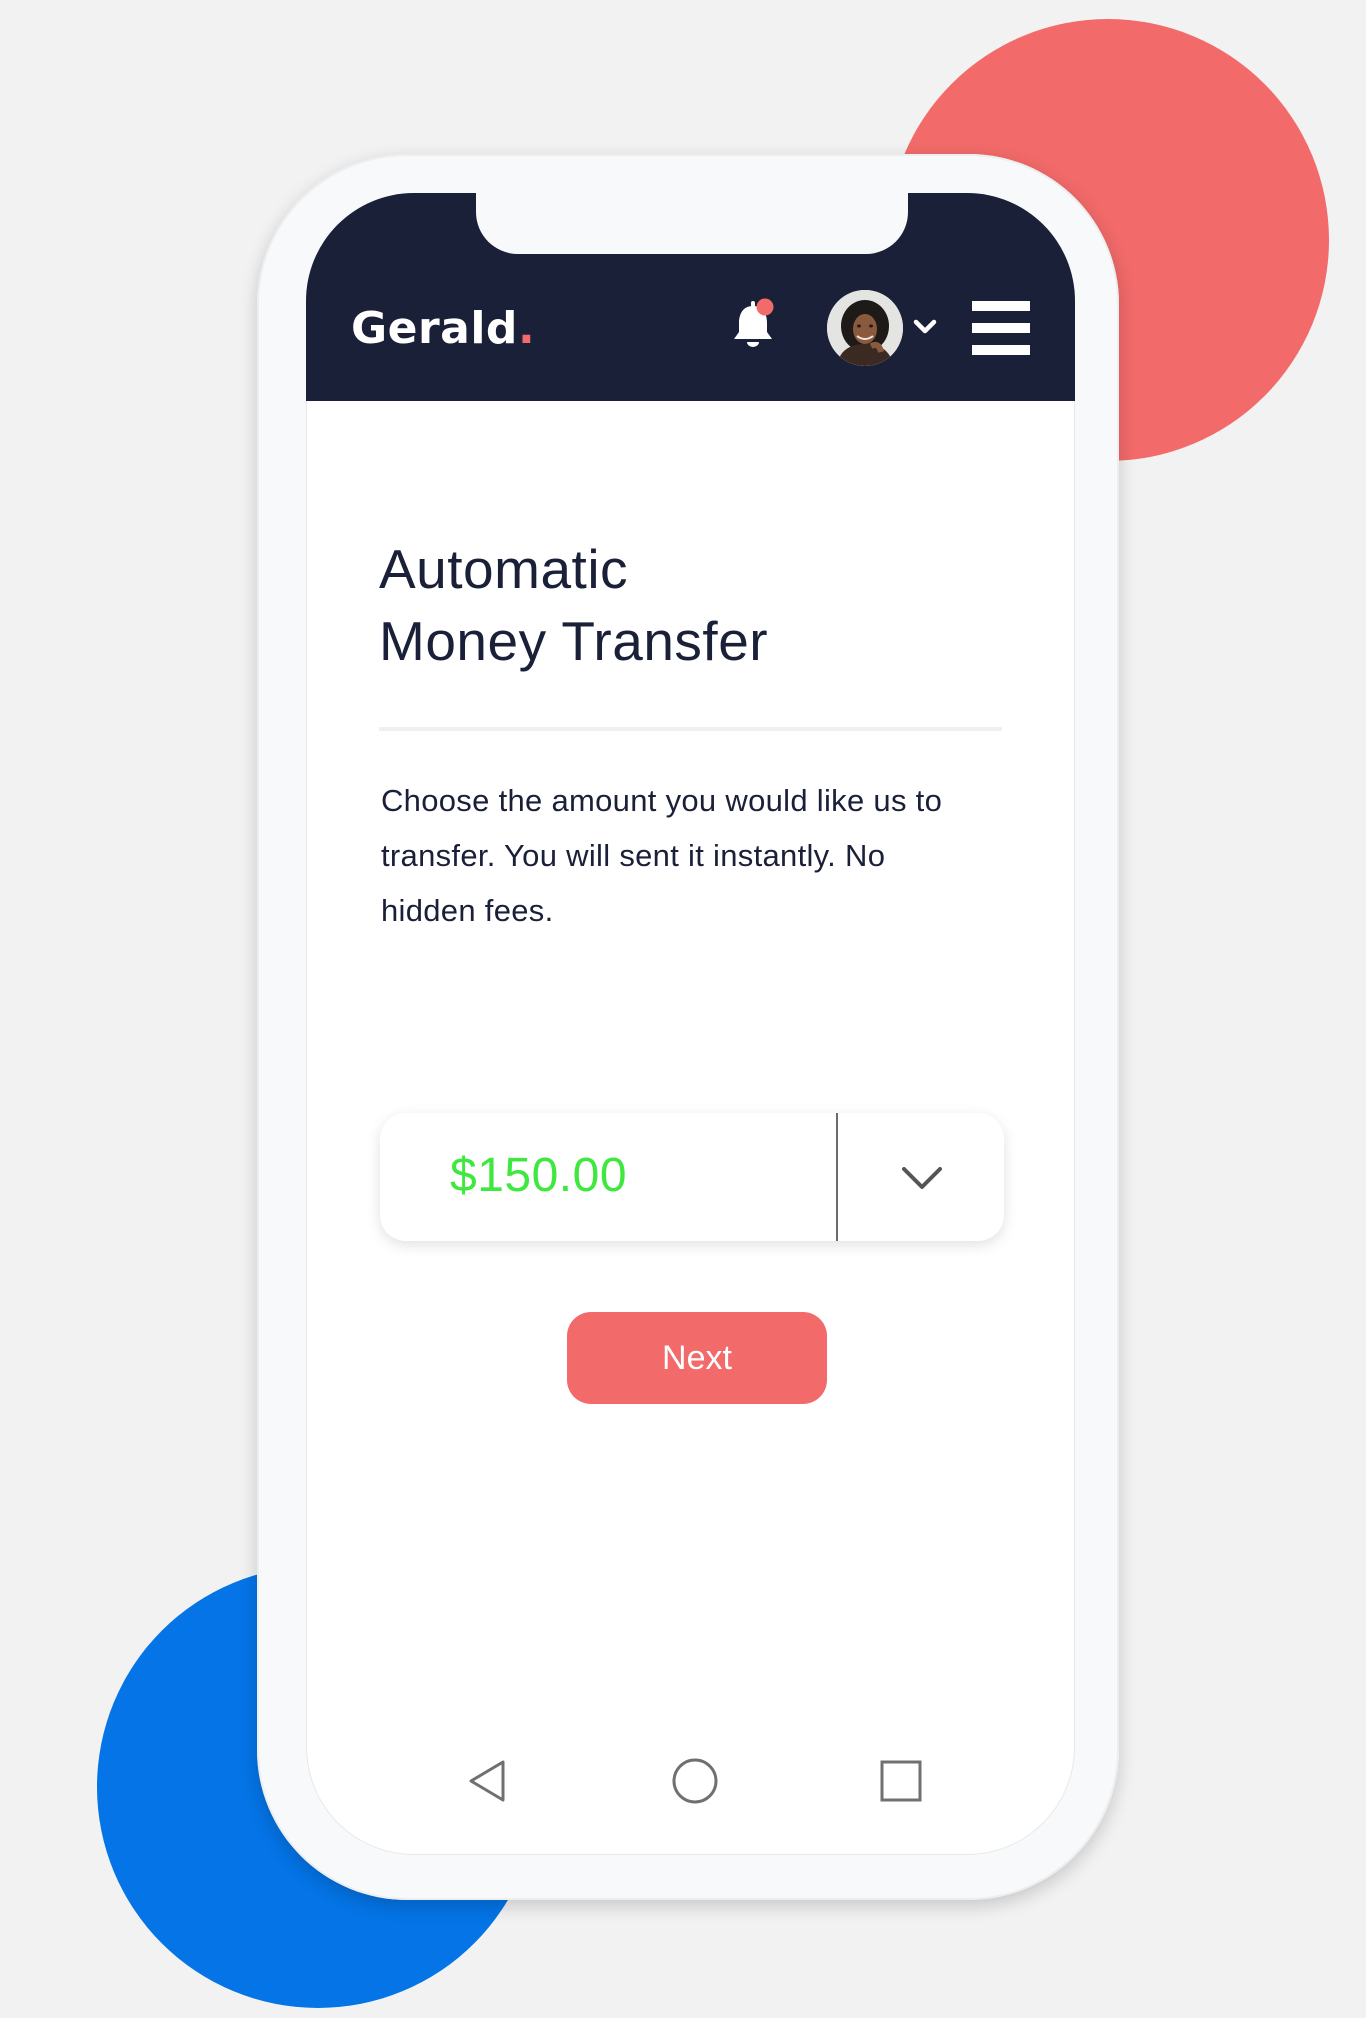 This screenshot has height=2018, width=1366. Describe the element at coordinates (754, 322) in the screenshot. I see `bell-icon` at that location.